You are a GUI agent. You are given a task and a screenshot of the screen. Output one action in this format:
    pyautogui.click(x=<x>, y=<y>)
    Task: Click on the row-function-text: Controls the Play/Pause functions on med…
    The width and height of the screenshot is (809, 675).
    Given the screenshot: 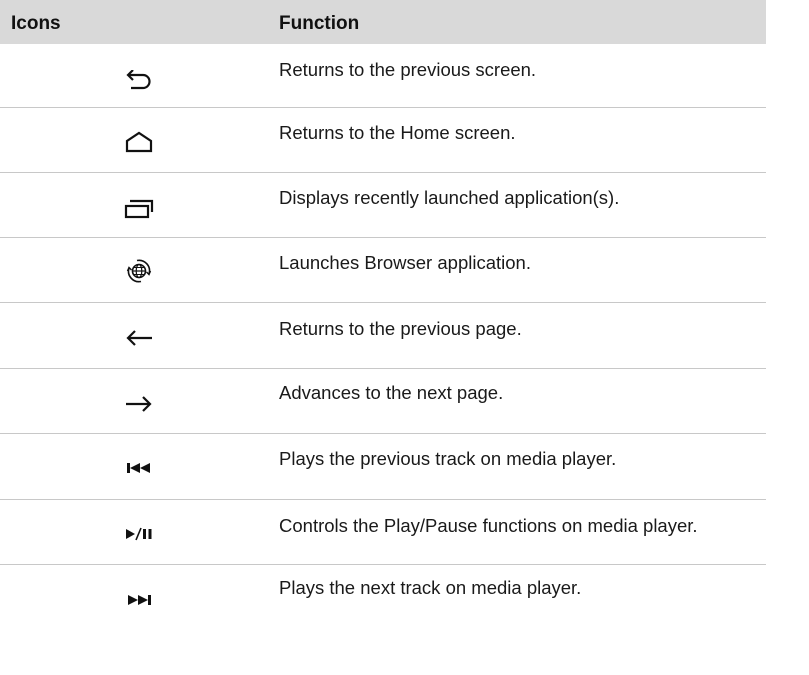 What is the action you would take?
    pyautogui.click(x=488, y=525)
    